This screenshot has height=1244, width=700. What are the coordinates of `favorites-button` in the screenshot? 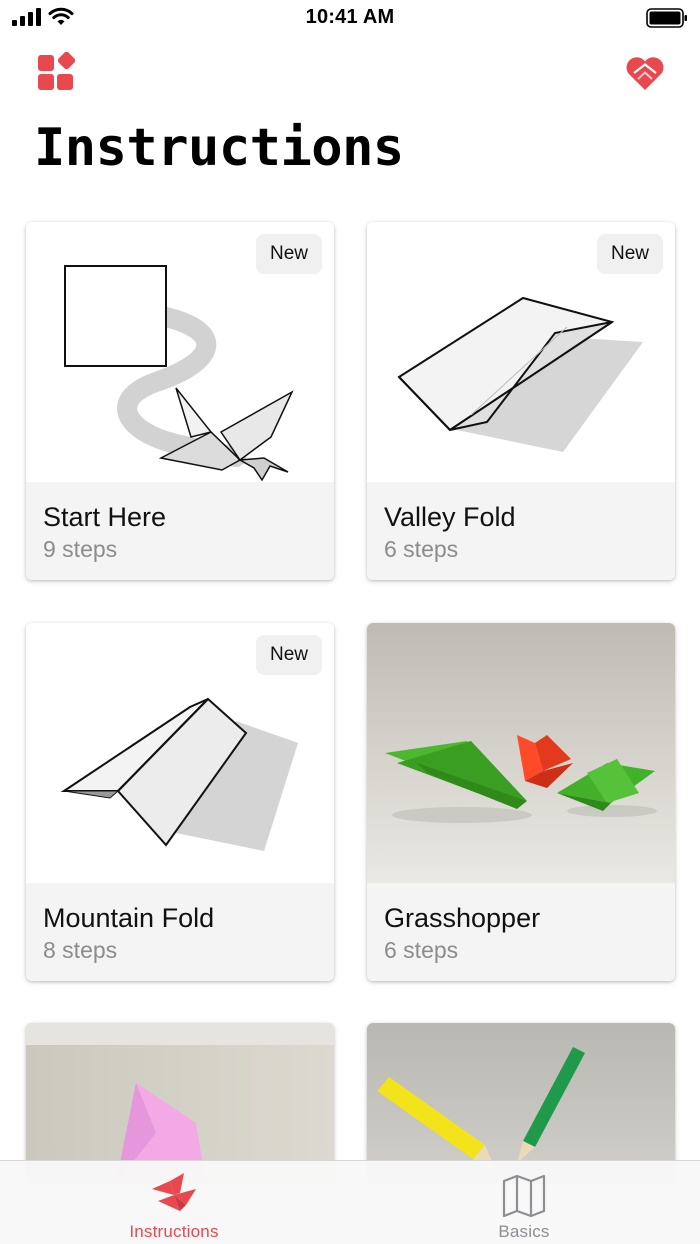 It's located at (645, 73).